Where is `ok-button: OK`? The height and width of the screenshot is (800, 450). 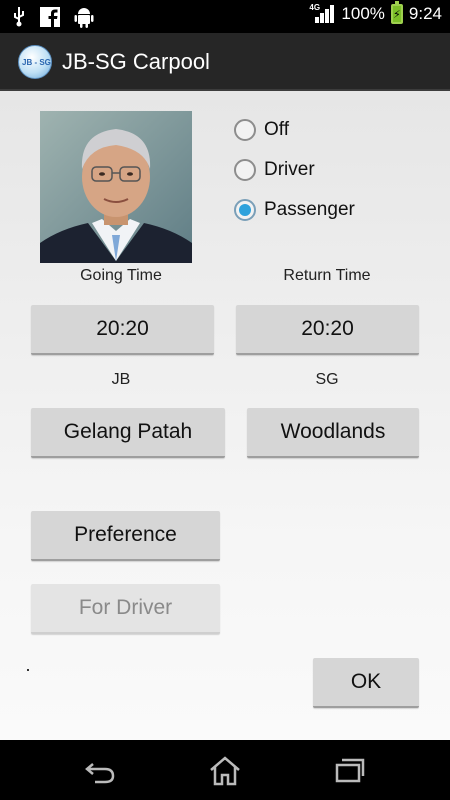
ok-button: OK is located at coordinates (366, 683).